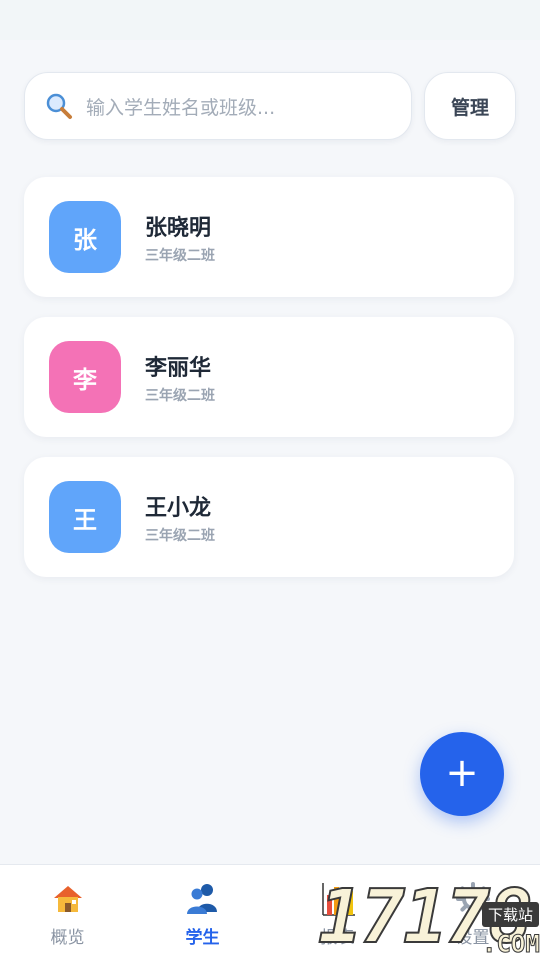 The height and width of the screenshot is (961, 540). What do you see at coordinates (178, 508) in the screenshot?
I see `student-name: 王小龙` at bounding box center [178, 508].